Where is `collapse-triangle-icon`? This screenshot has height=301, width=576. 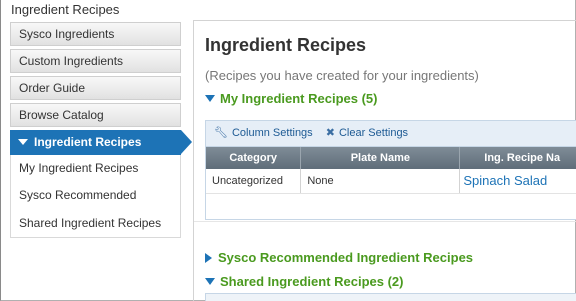
collapse-triangle-icon is located at coordinates (208, 257).